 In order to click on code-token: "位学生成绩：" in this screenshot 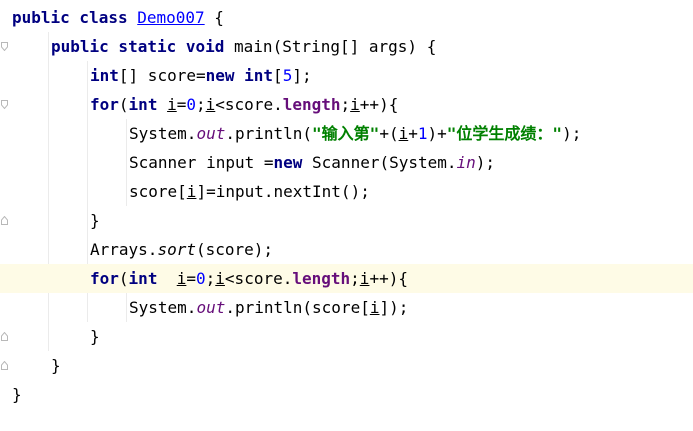, I will do `click(504, 133)`.